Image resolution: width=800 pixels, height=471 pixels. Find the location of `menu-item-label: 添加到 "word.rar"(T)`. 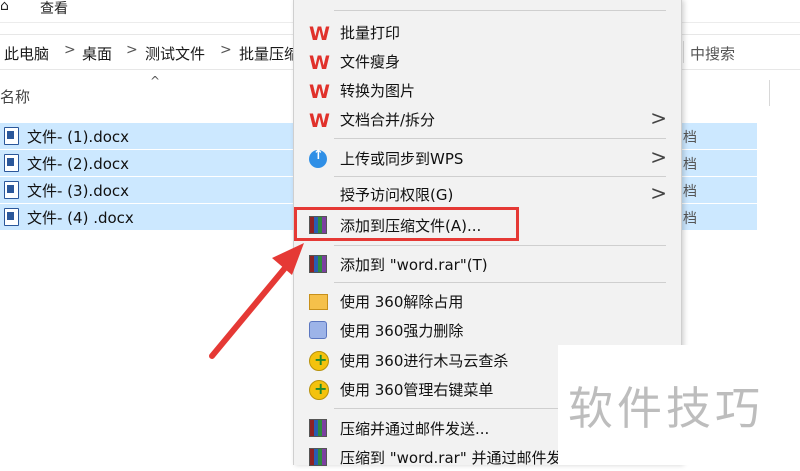

menu-item-label: 添加到 "word.rar"(T) is located at coordinates (414, 265).